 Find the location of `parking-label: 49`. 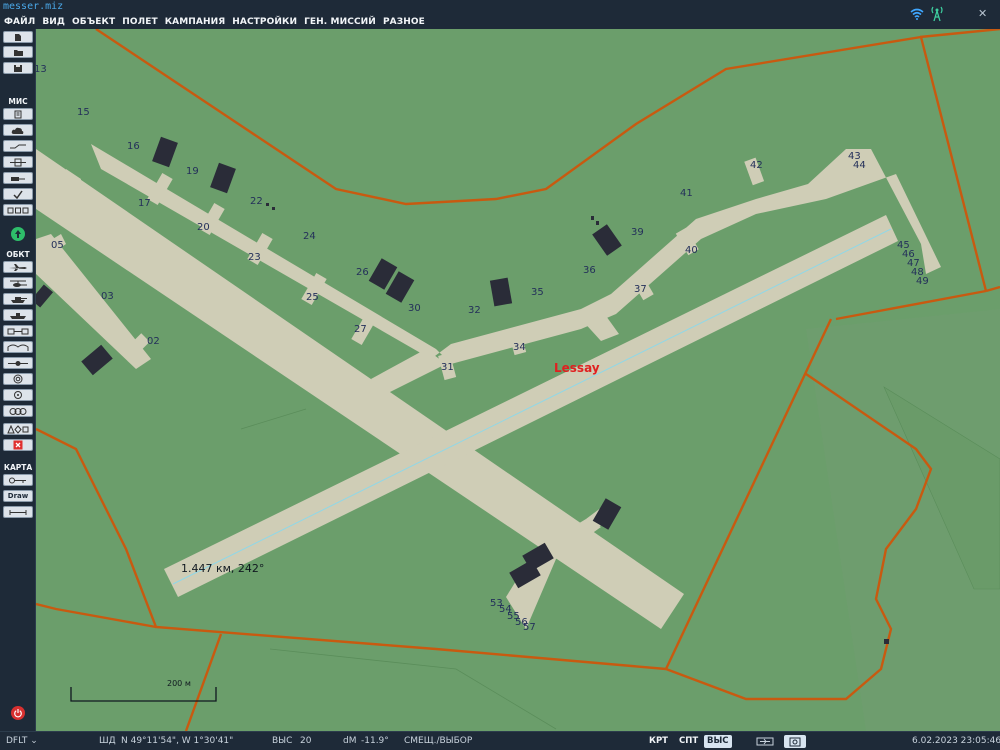

parking-label: 49 is located at coordinates (922, 281).